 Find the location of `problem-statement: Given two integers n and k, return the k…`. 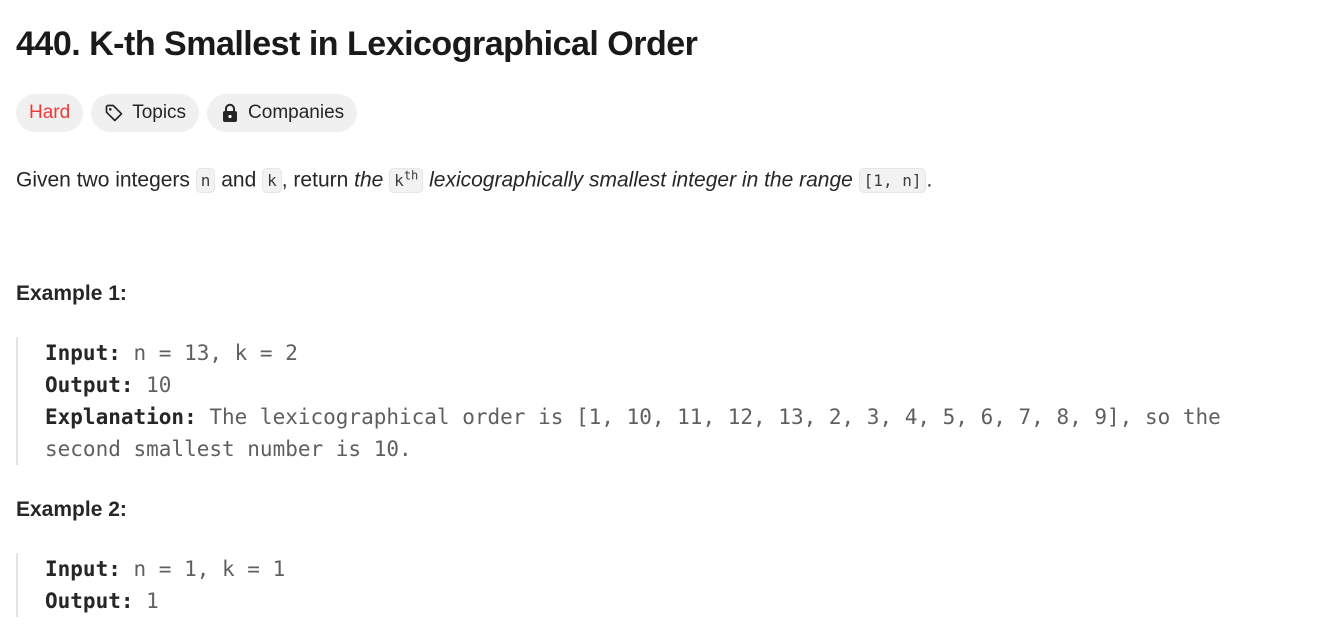

problem-statement: Given two integers n and k, return the k… is located at coordinates (659, 178).